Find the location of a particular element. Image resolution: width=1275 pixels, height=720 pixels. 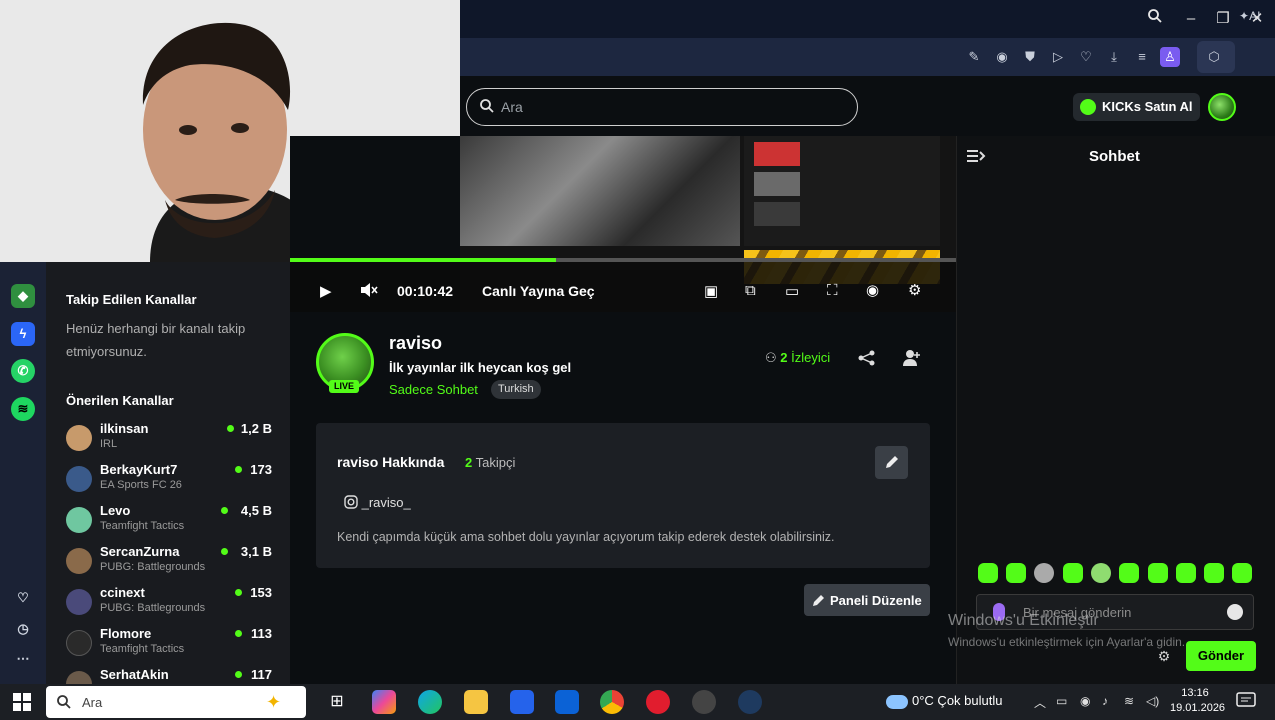

search-input: Ara is located at coordinates (662, 107).